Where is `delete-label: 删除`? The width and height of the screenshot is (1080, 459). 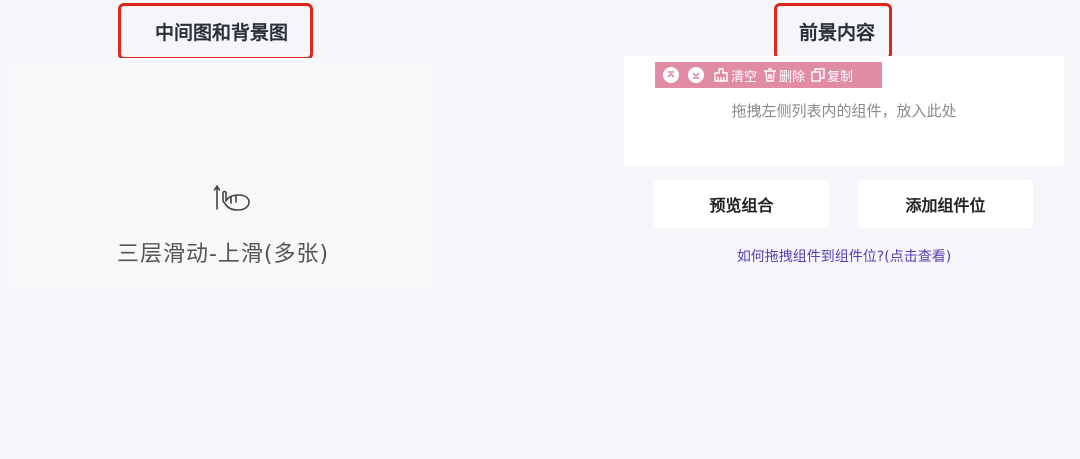
delete-label: 删除 is located at coordinates (792, 77).